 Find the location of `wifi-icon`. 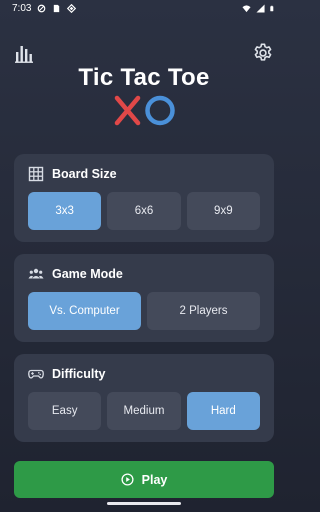

wifi-icon is located at coordinates (246, 8).